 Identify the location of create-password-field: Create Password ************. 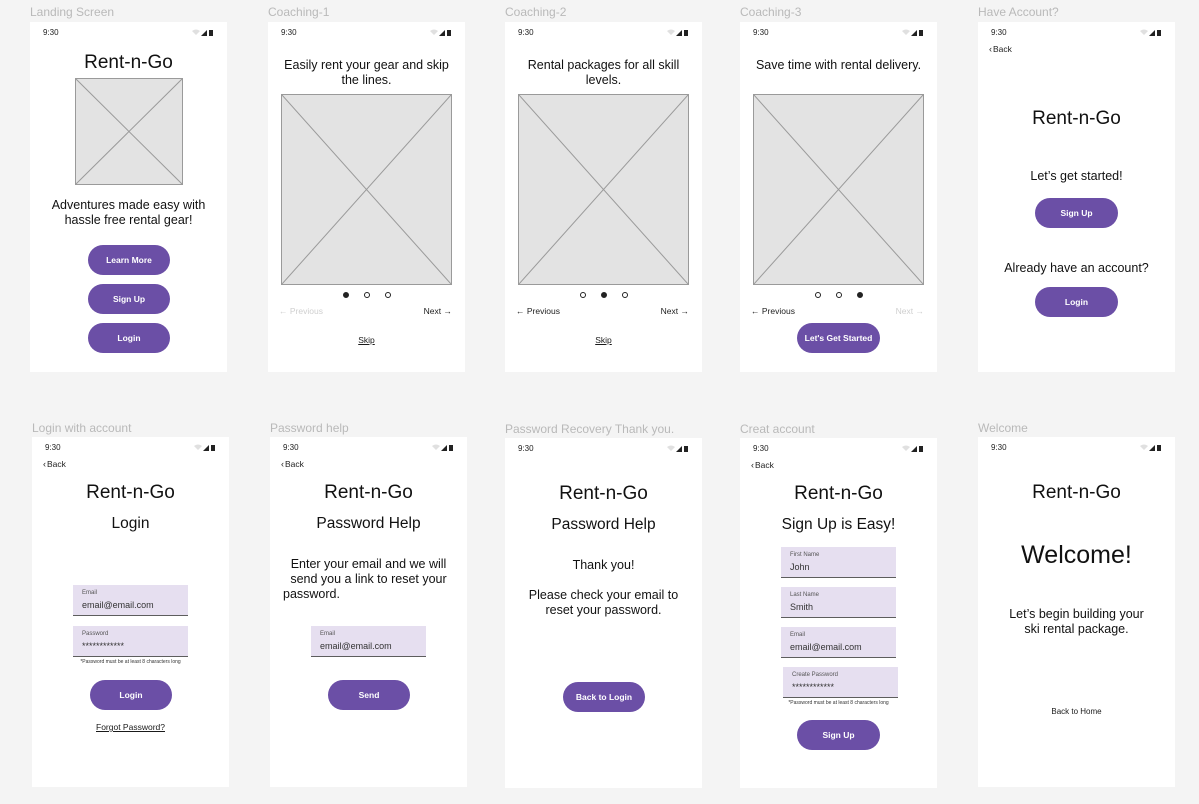
(840, 682).